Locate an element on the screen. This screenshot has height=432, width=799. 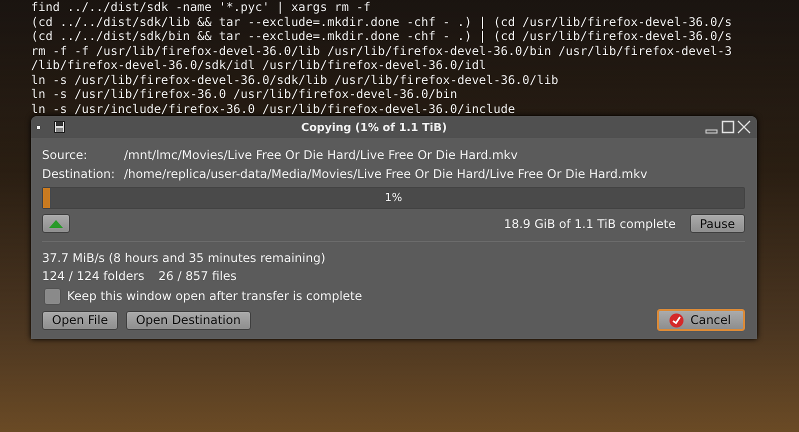
open-button: Open Destination is located at coordinates (188, 320).